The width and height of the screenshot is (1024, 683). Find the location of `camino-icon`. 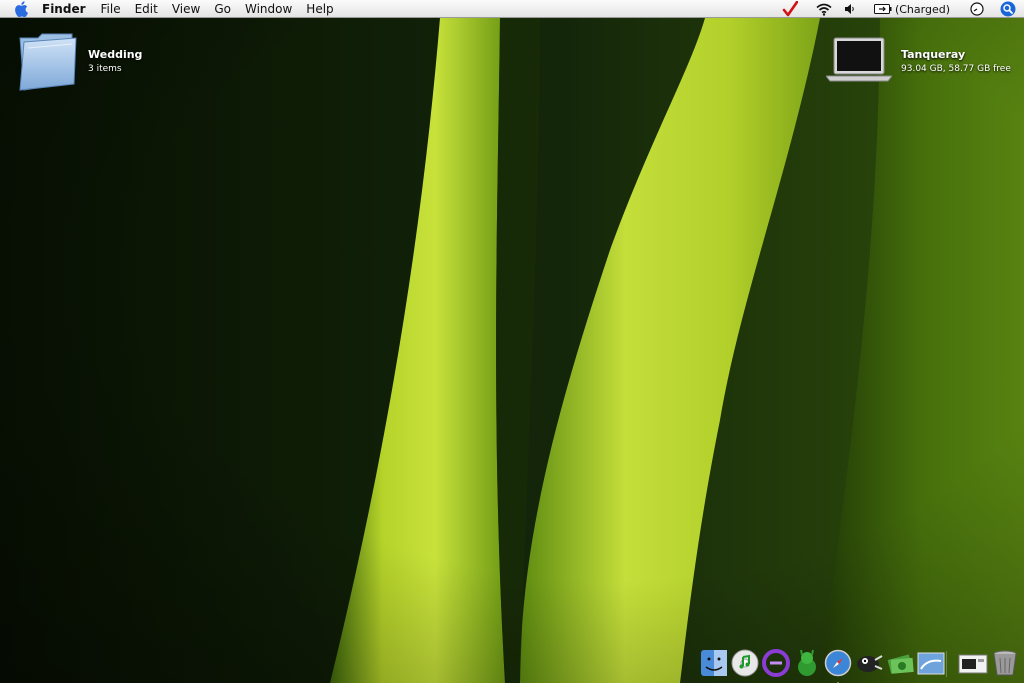

camino-icon is located at coordinates (870, 663).